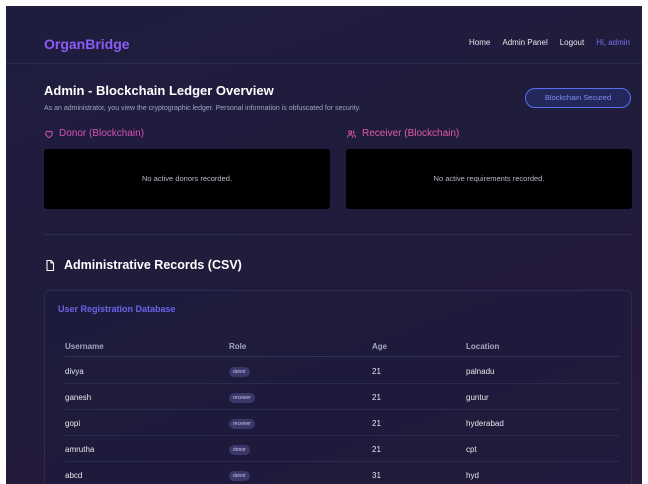 This screenshot has width=648, height=484. I want to click on donor-section-title: Donor (Blockchain), so click(102, 133).